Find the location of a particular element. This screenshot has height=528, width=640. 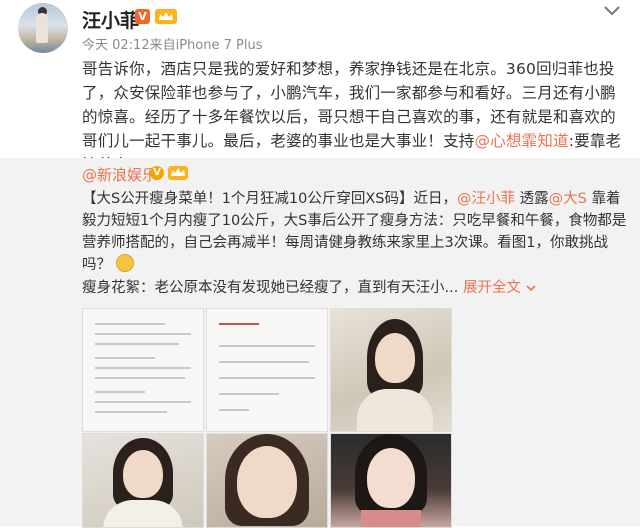

post-source: 来自iPhone 7 Plus is located at coordinates (206, 45).